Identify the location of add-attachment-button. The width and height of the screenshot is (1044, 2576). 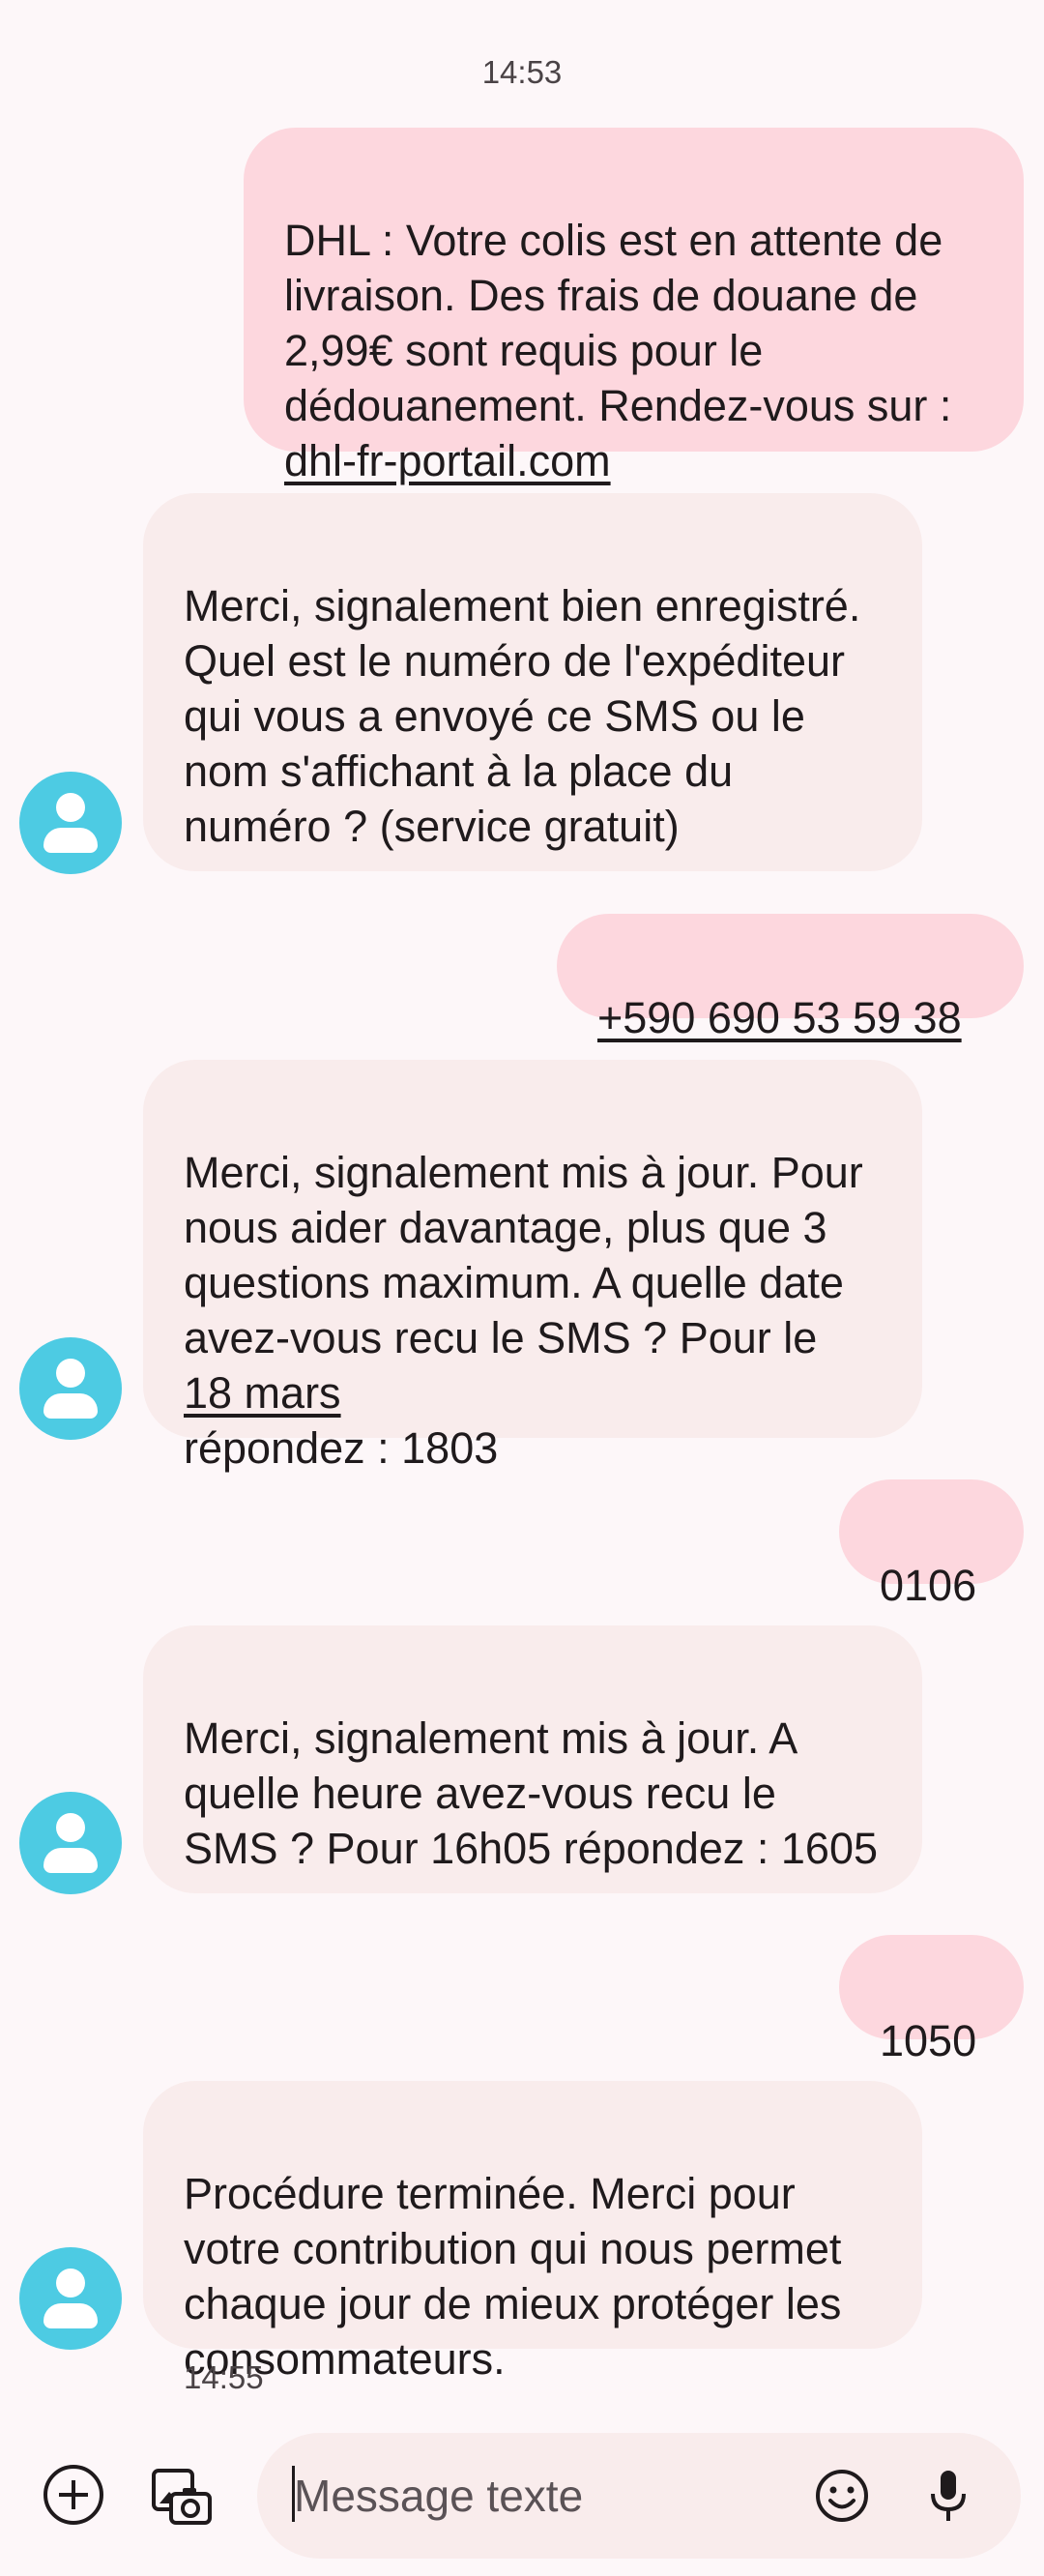
(74, 2494).